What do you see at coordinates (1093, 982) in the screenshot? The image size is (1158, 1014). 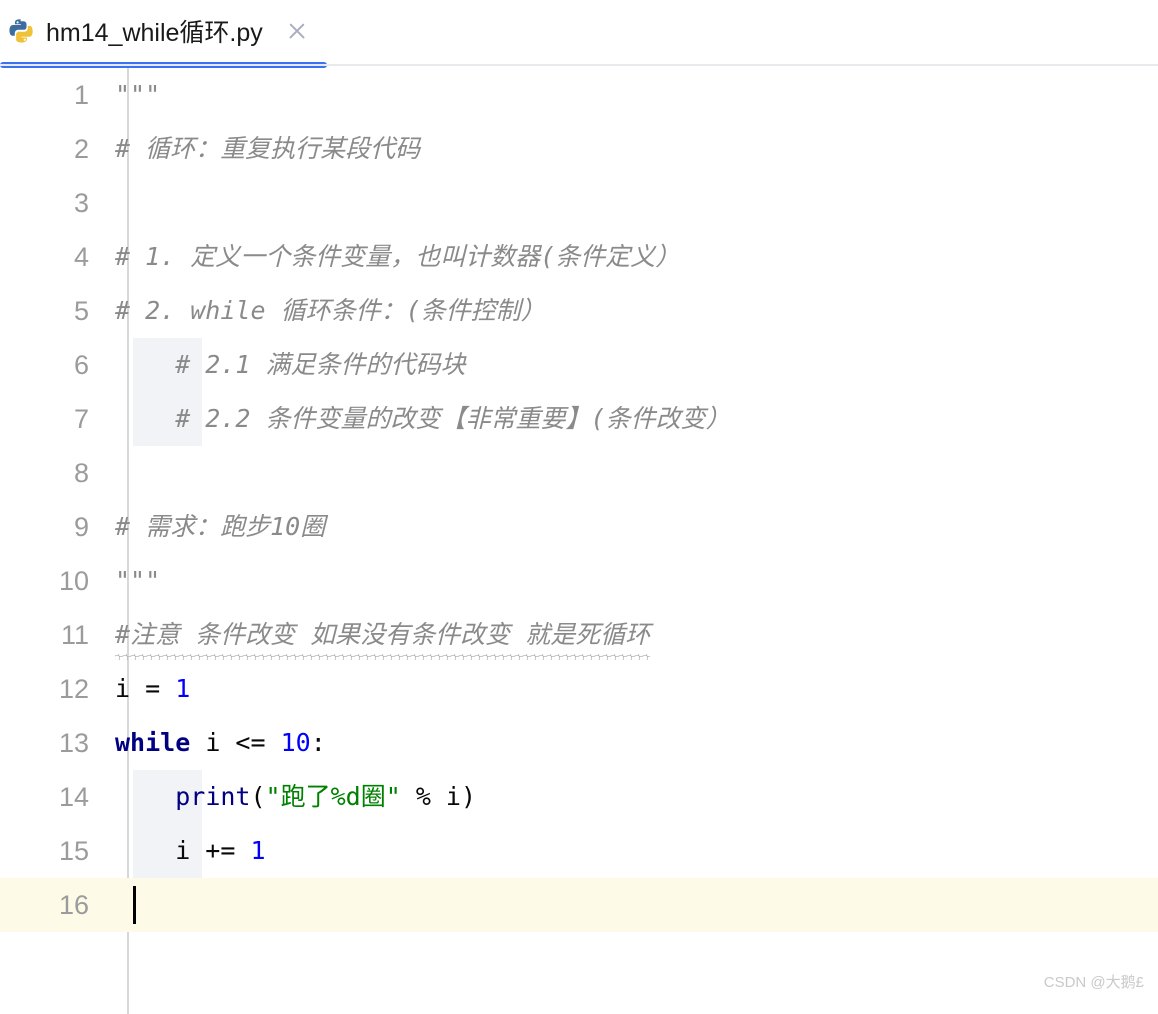 I see `watermark-label: CSDN @大鹅£` at bounding box center [1093, 982].